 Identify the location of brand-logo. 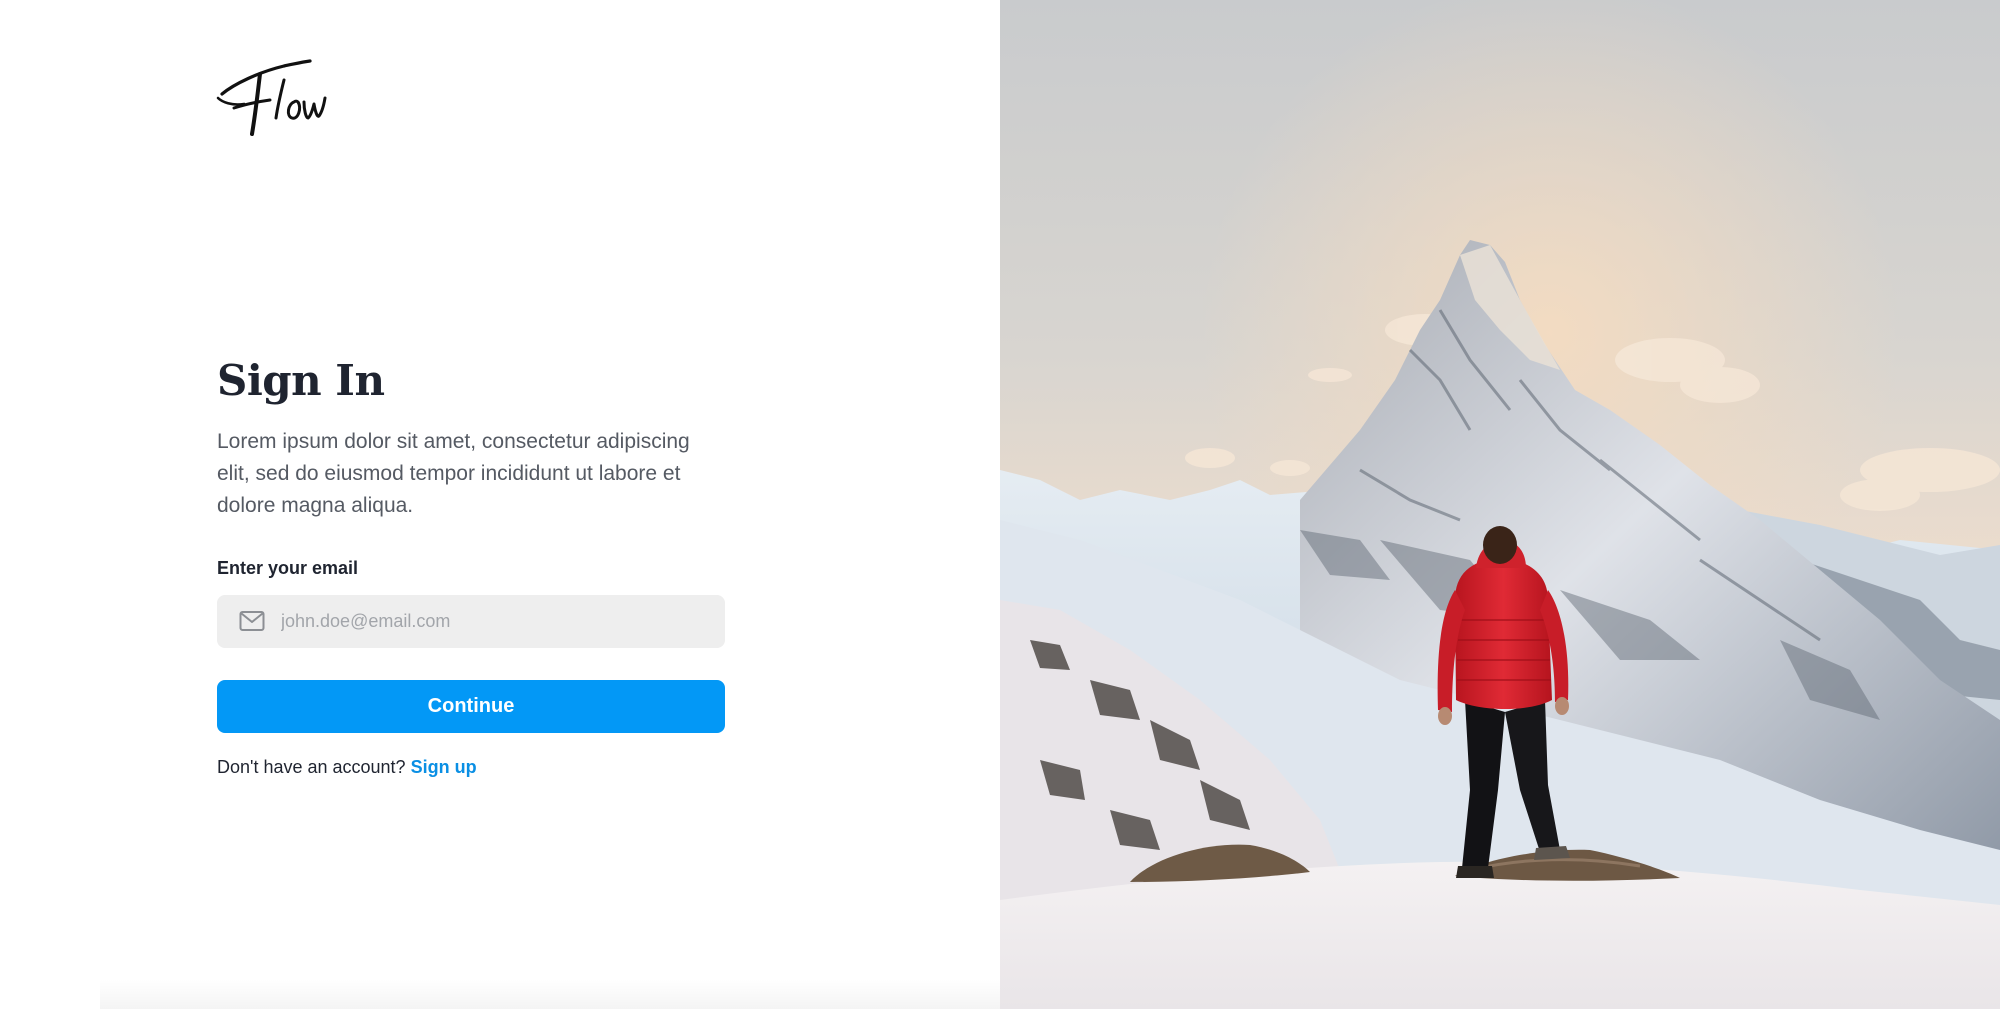
(271, 99).